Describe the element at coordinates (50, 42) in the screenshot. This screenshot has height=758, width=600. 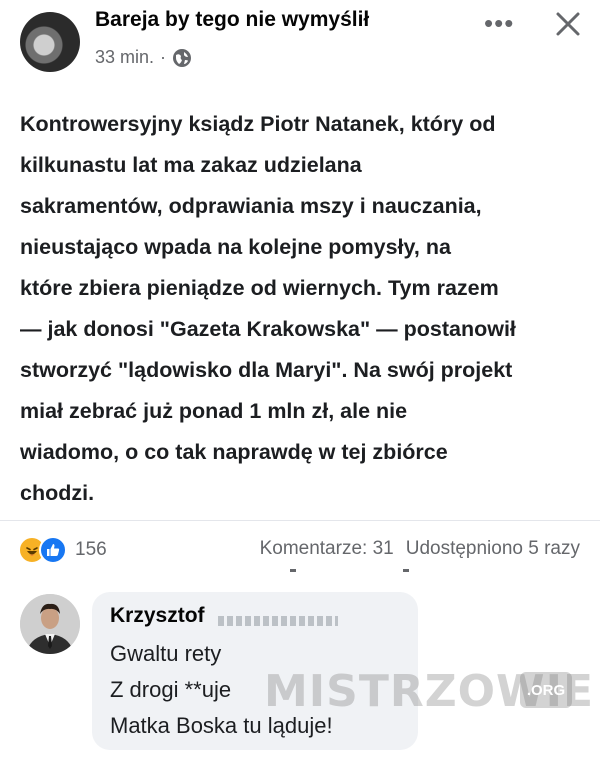
I see `page-avatar` at that location.